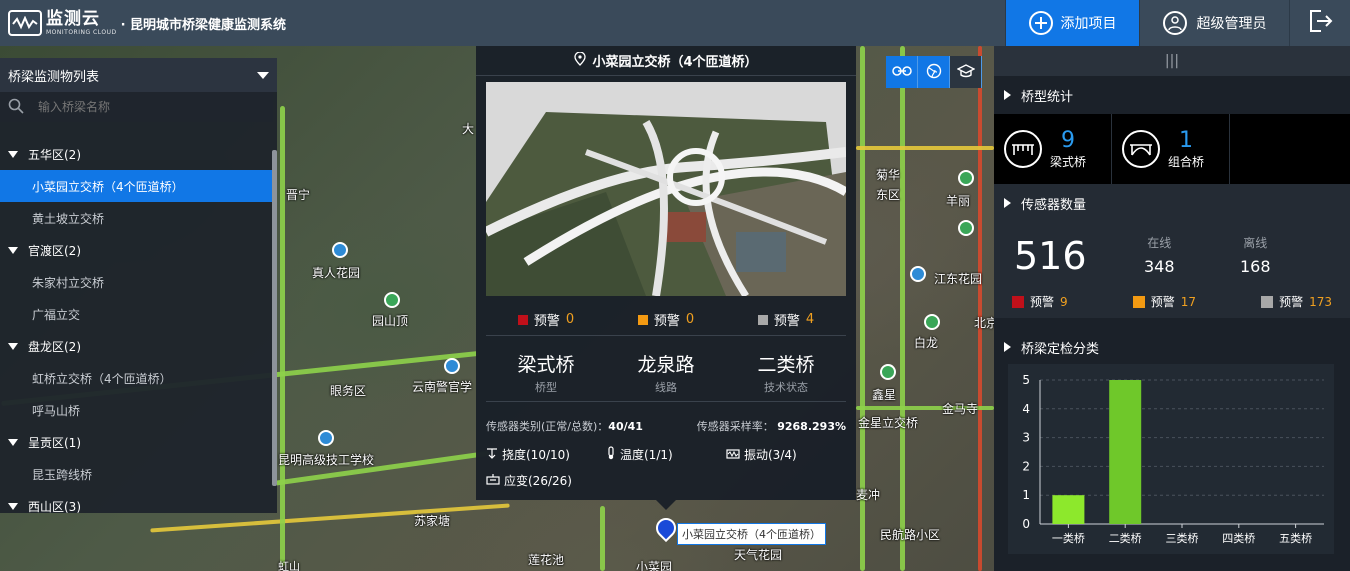 The image size is (1350, 571). What do you see at coordinates (493, 480) in the screenshot?
I see `strain-icon` at bounding box center [493, 480].